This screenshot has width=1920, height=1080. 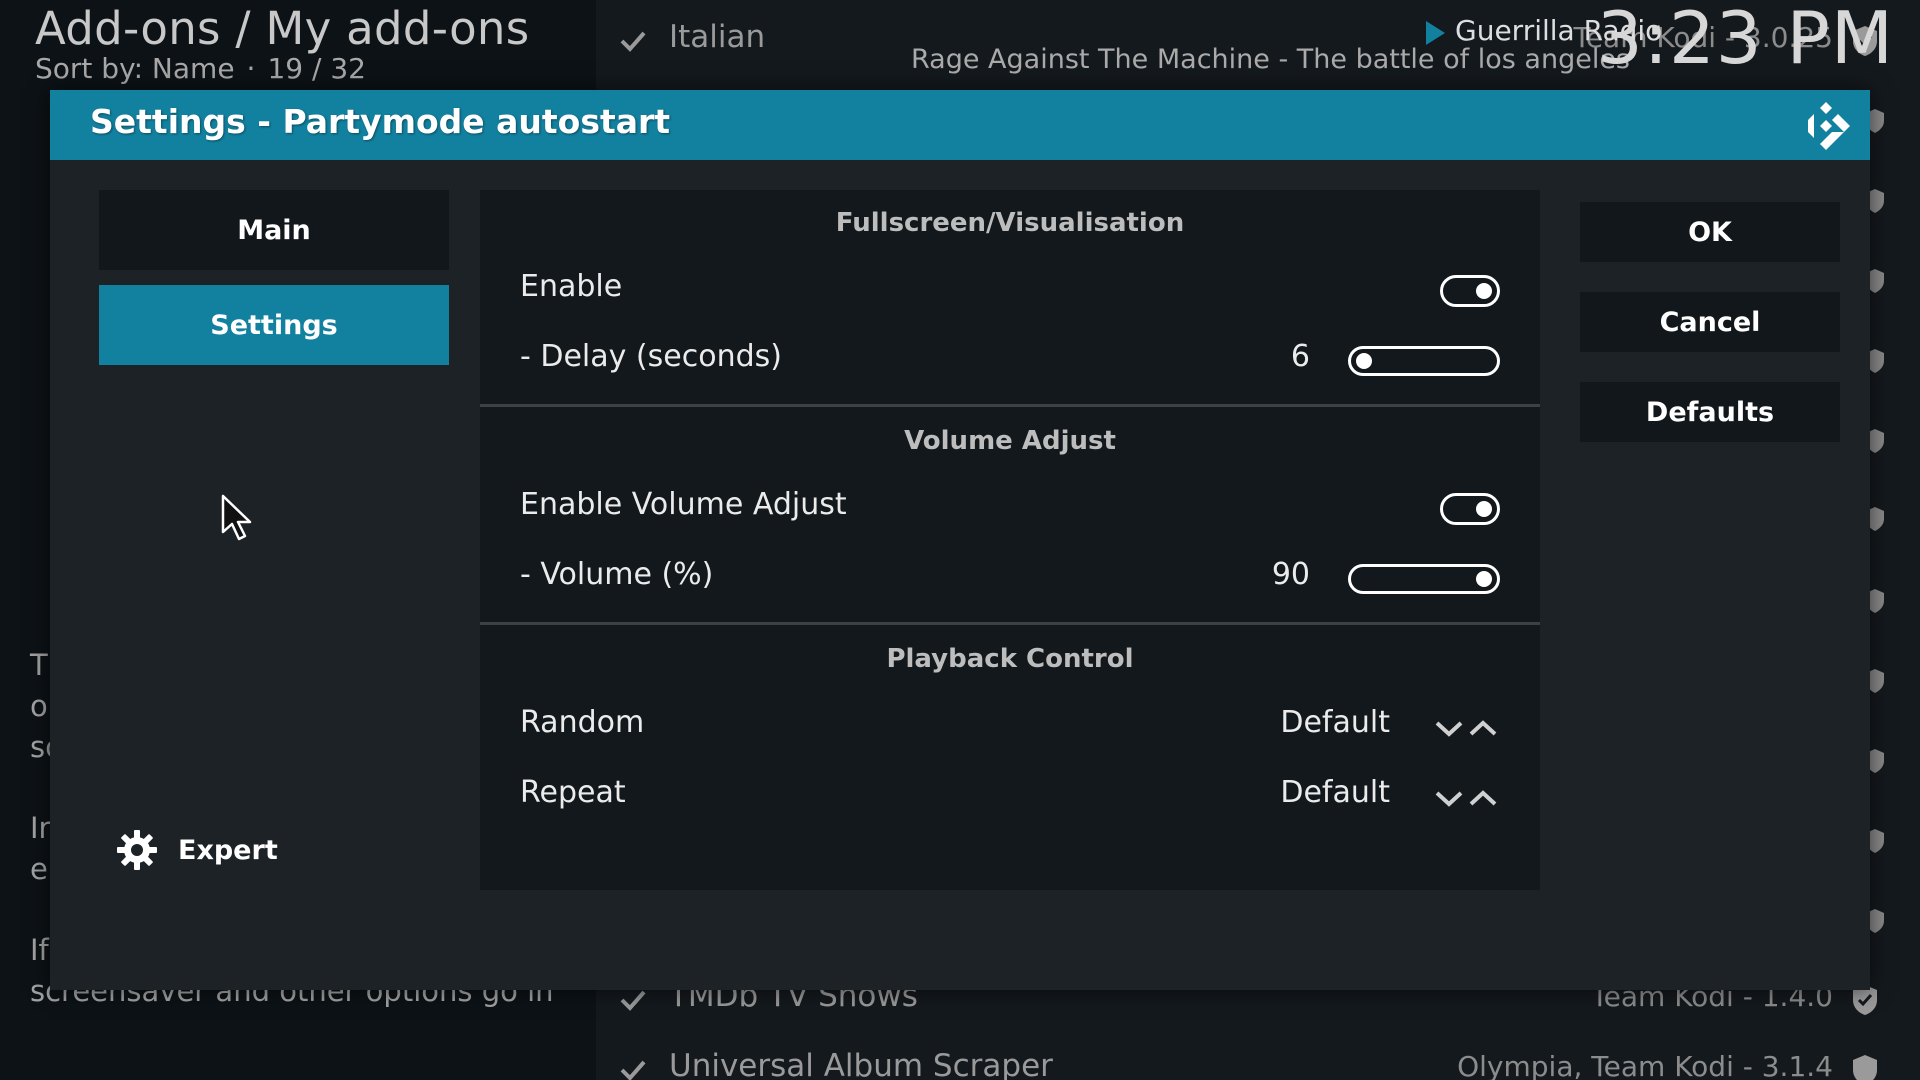 What do you see at coordinates (1300, 356) in the screenshot?
I see `delay-value: 6` at bounding box center [1300, 356].